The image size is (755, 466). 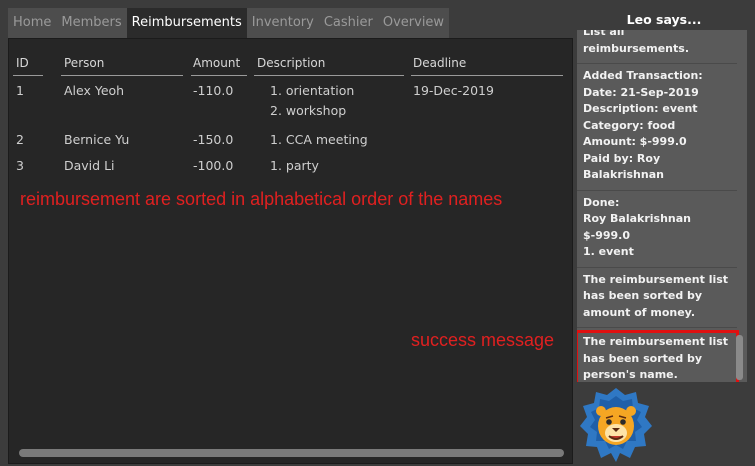 I want to click on column-header-deadline: Deadline, so click(x=440, y=63).